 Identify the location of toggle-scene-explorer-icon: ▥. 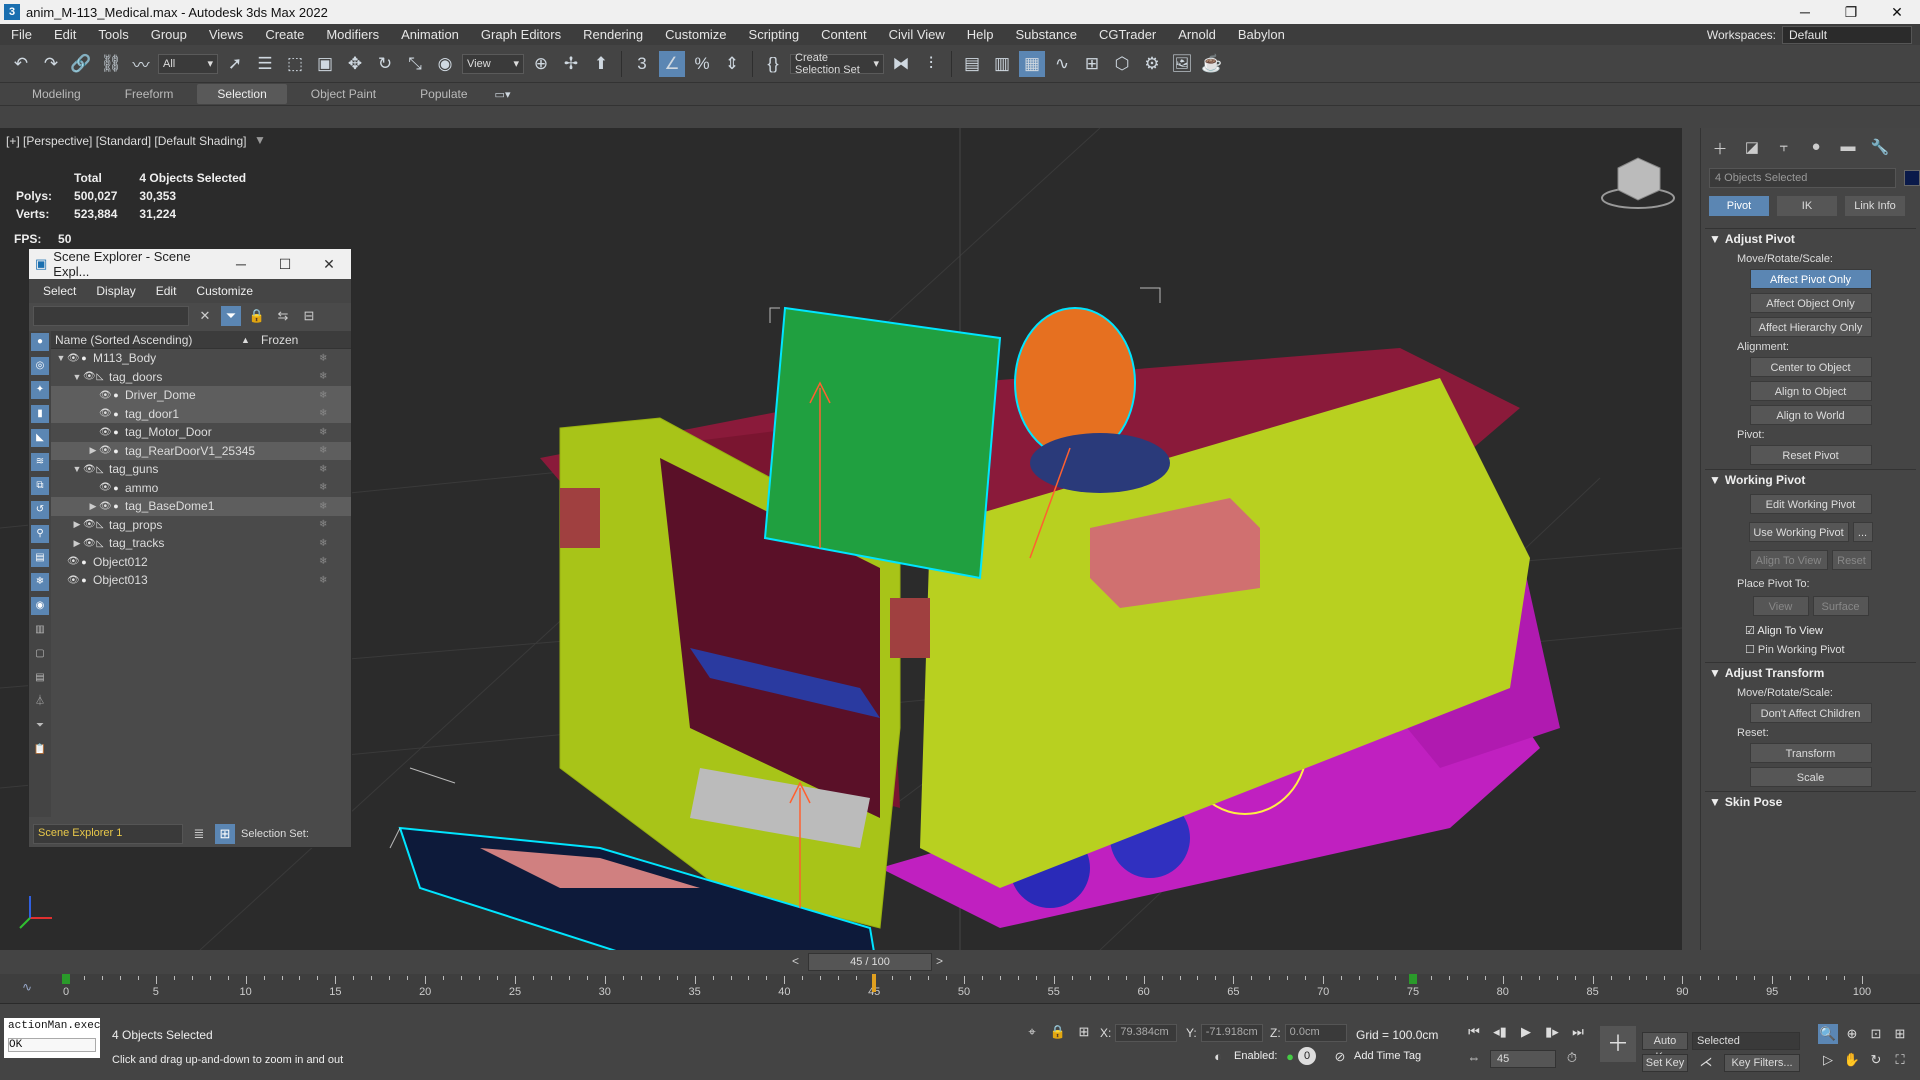
(1002, 64).